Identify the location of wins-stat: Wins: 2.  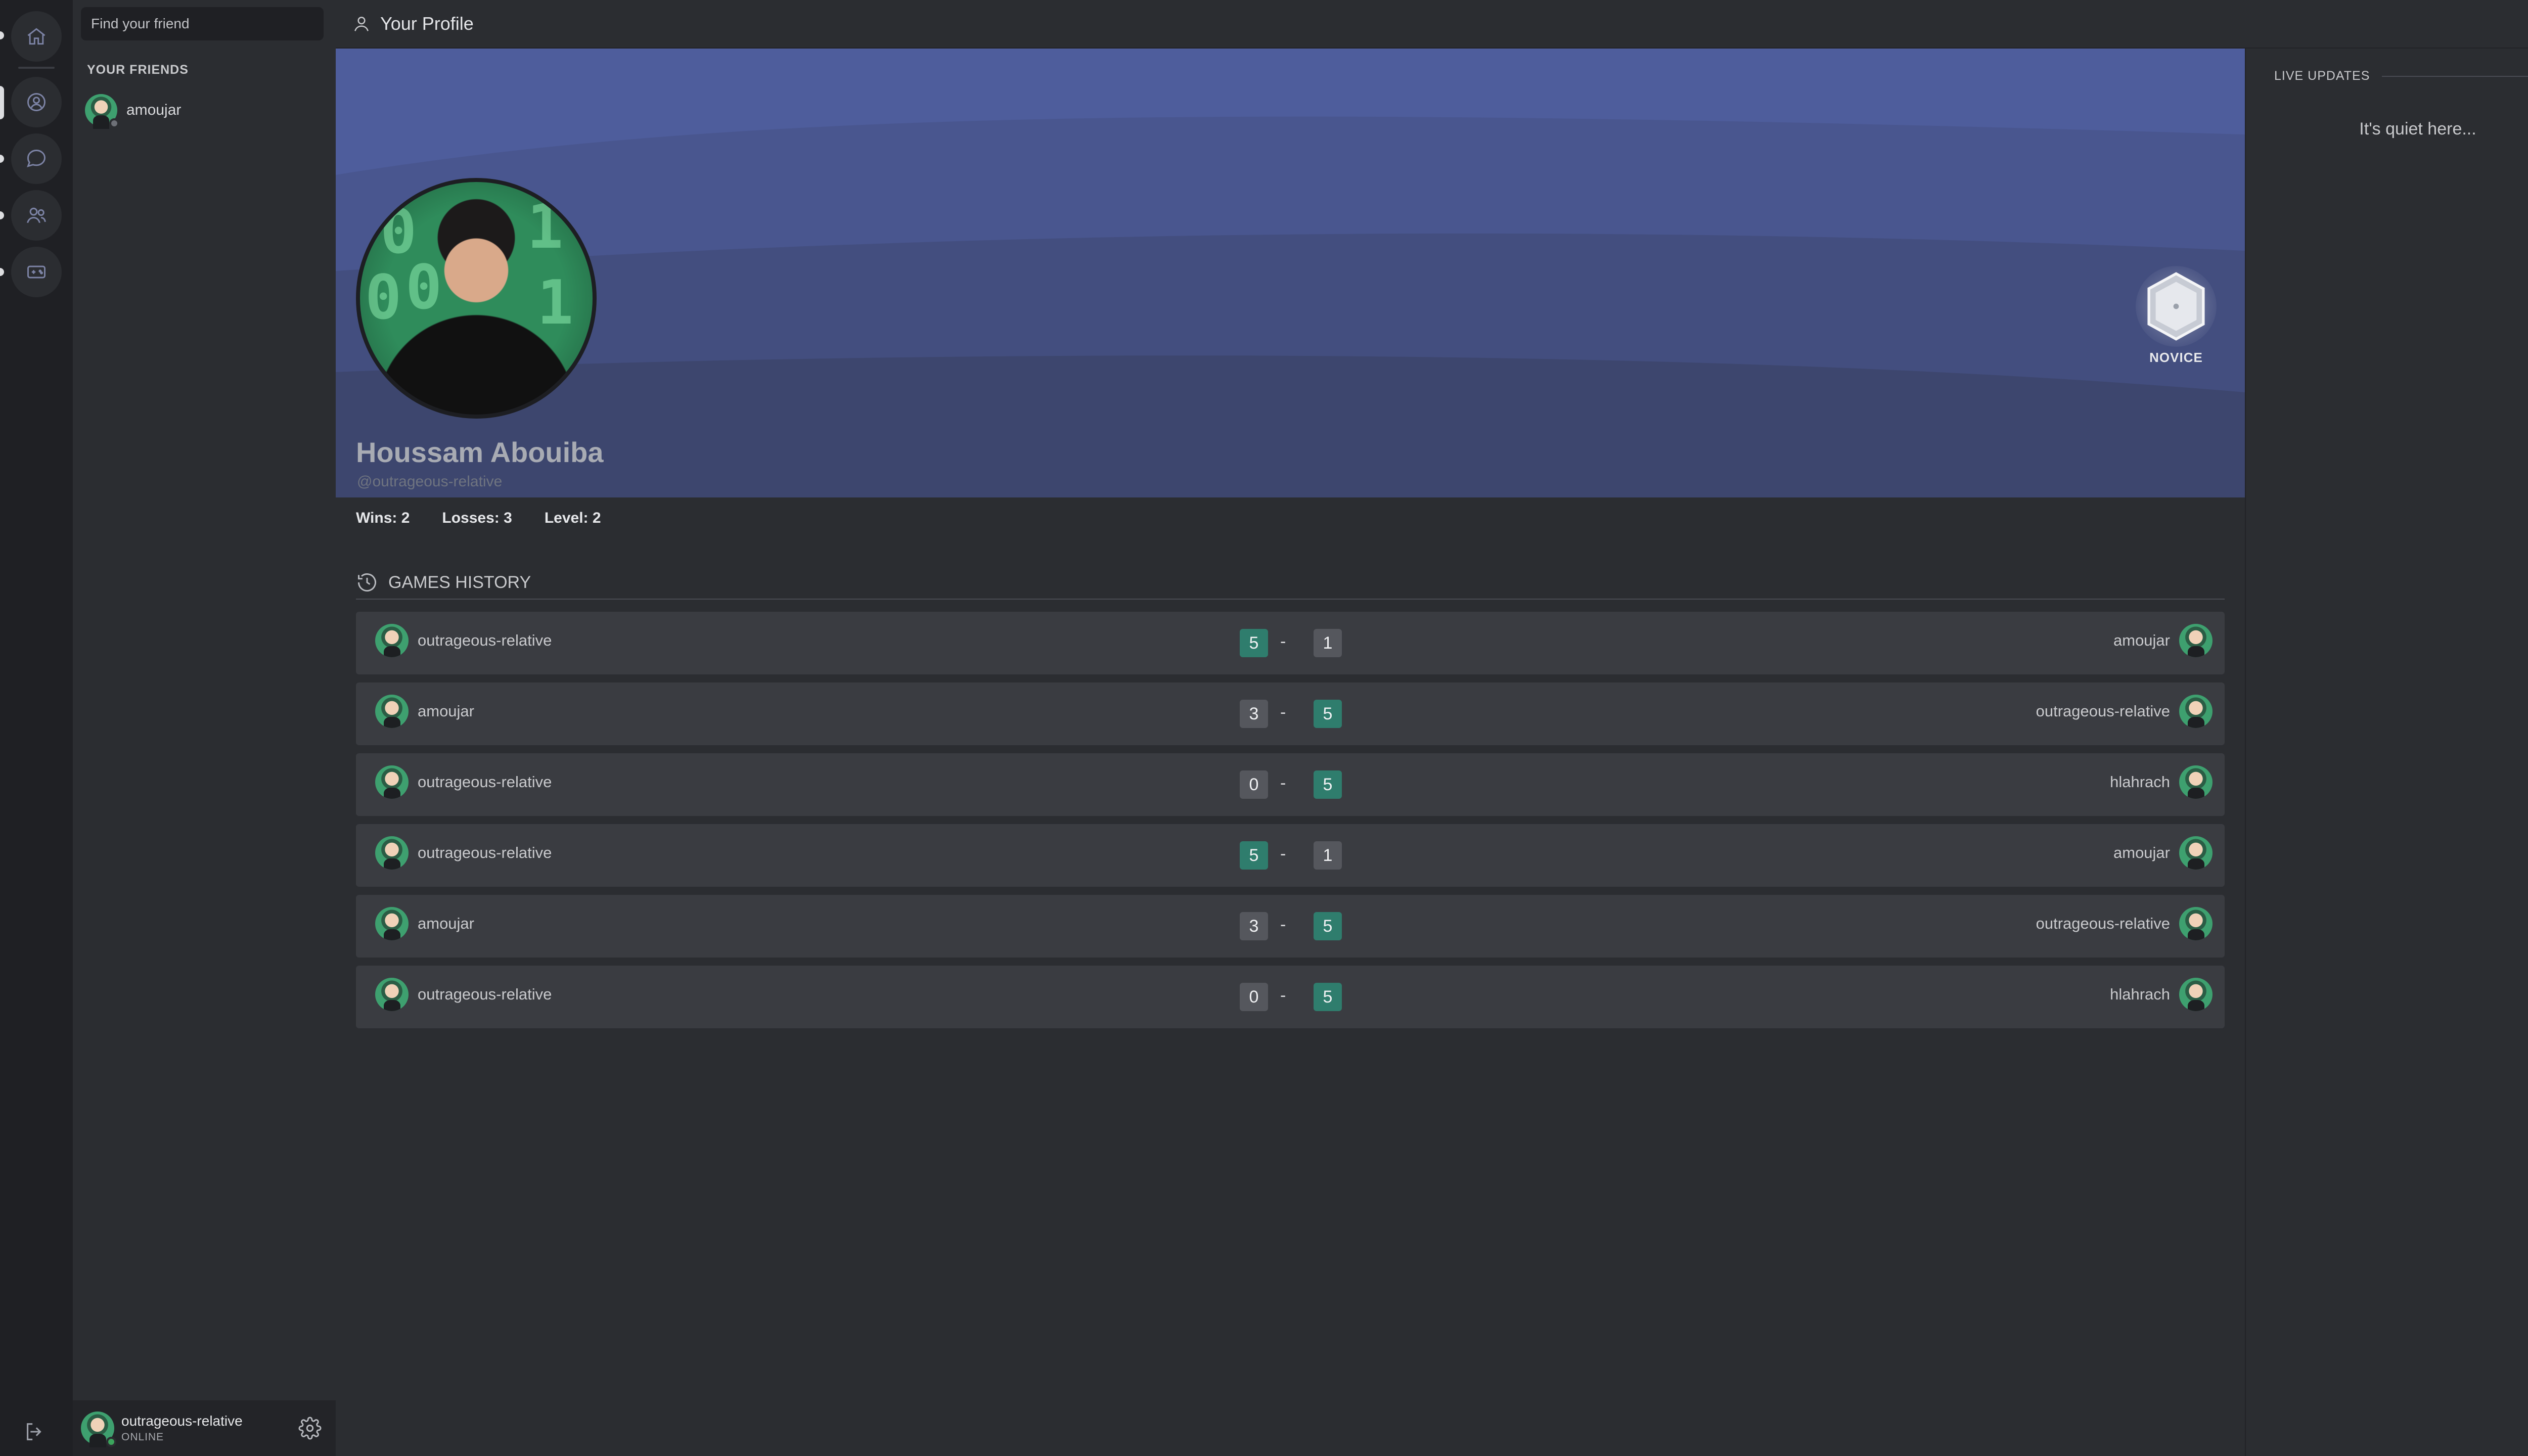
(383, 518).